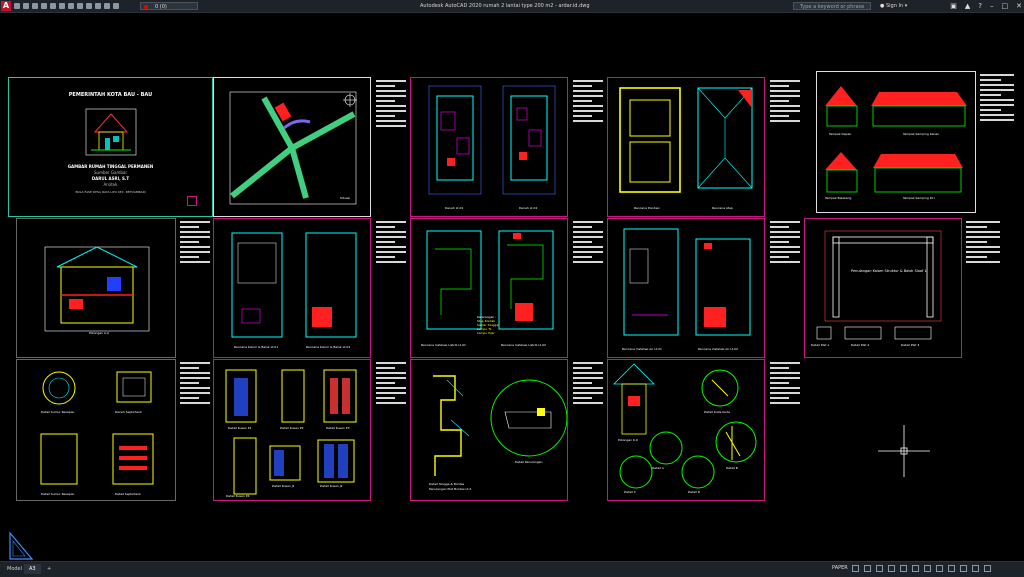  What do you see at coordinates (99, 333) in the screenshot?
I see `label-potongan: Potongan A-A` at bounding box center [99, 333].